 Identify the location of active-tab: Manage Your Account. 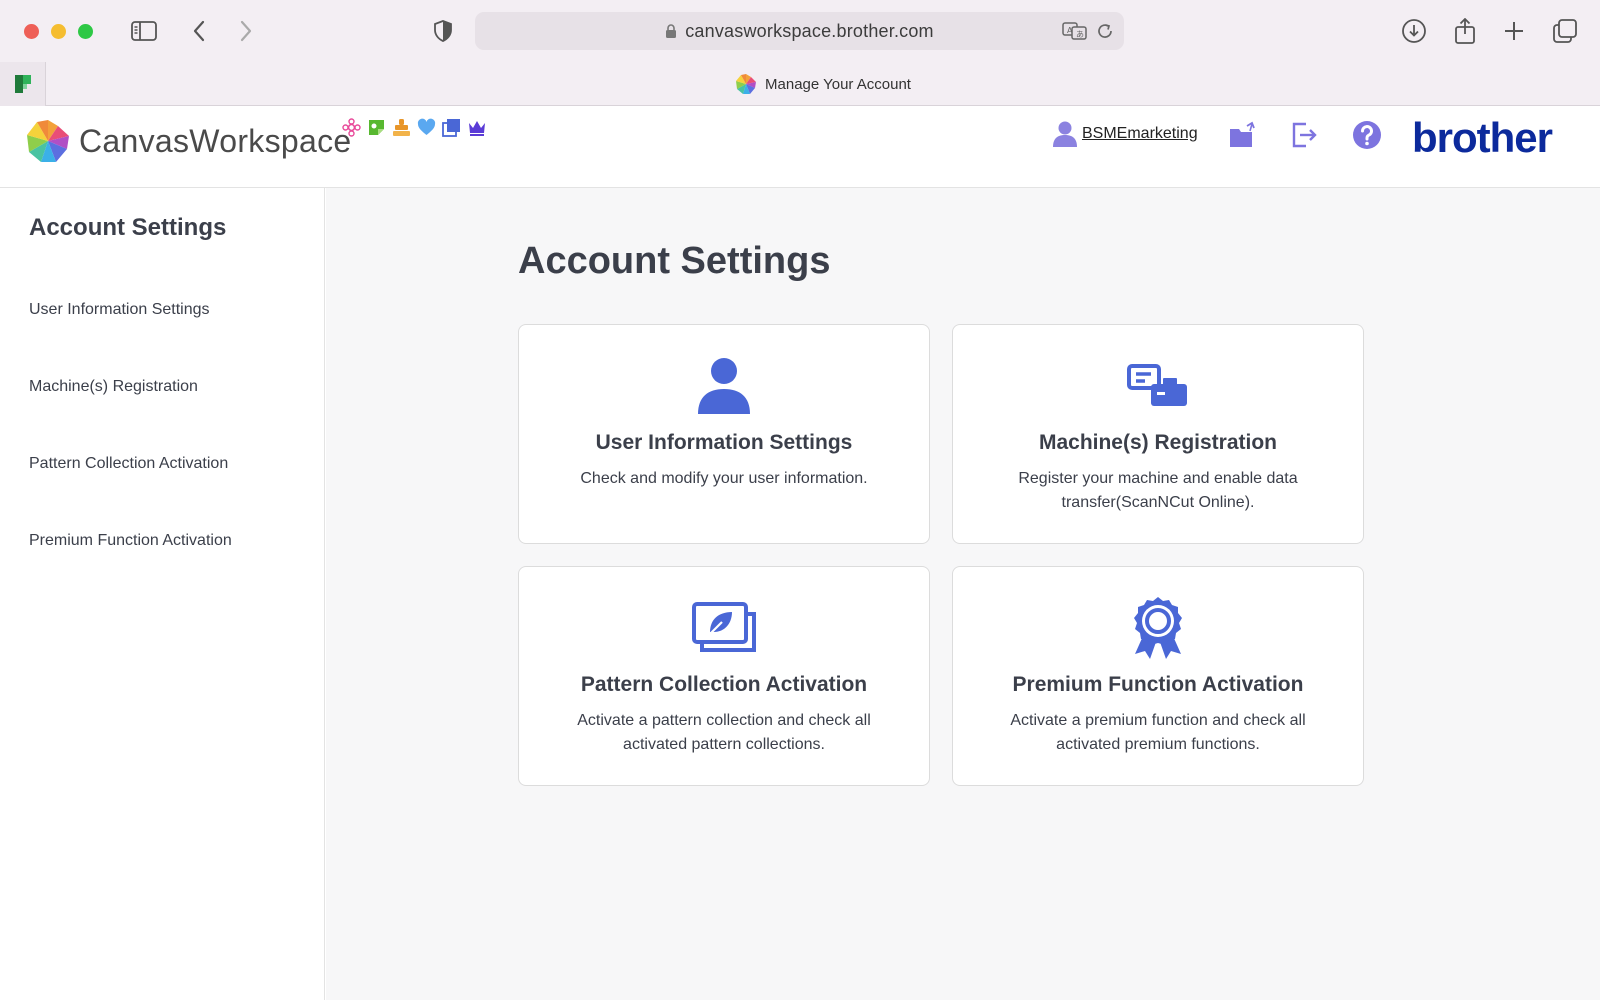
(823, 84).